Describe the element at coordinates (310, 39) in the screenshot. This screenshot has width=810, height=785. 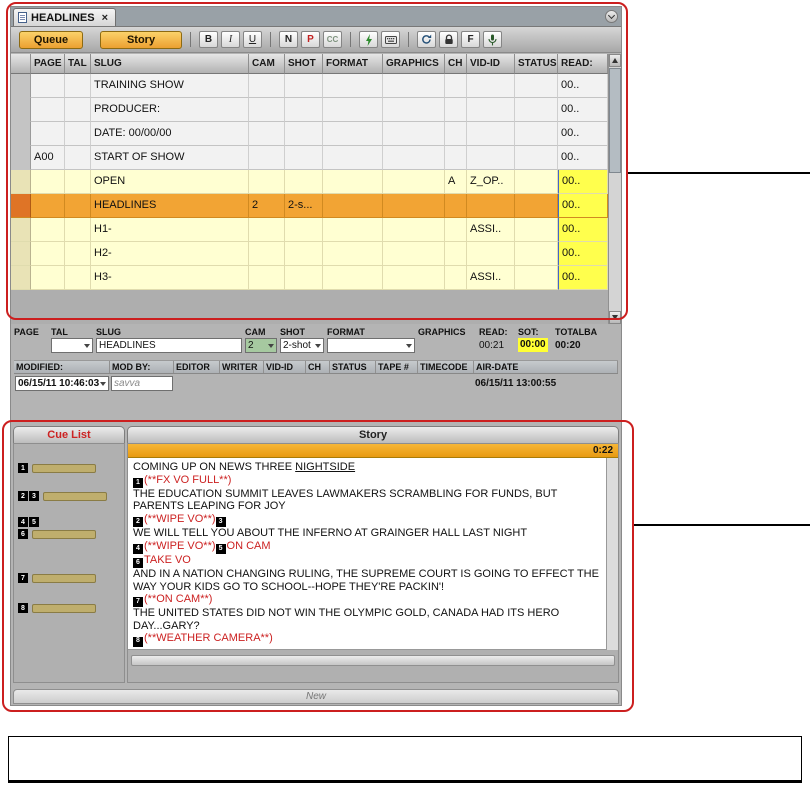
I see `presenter-instruction-button: P` at that location.